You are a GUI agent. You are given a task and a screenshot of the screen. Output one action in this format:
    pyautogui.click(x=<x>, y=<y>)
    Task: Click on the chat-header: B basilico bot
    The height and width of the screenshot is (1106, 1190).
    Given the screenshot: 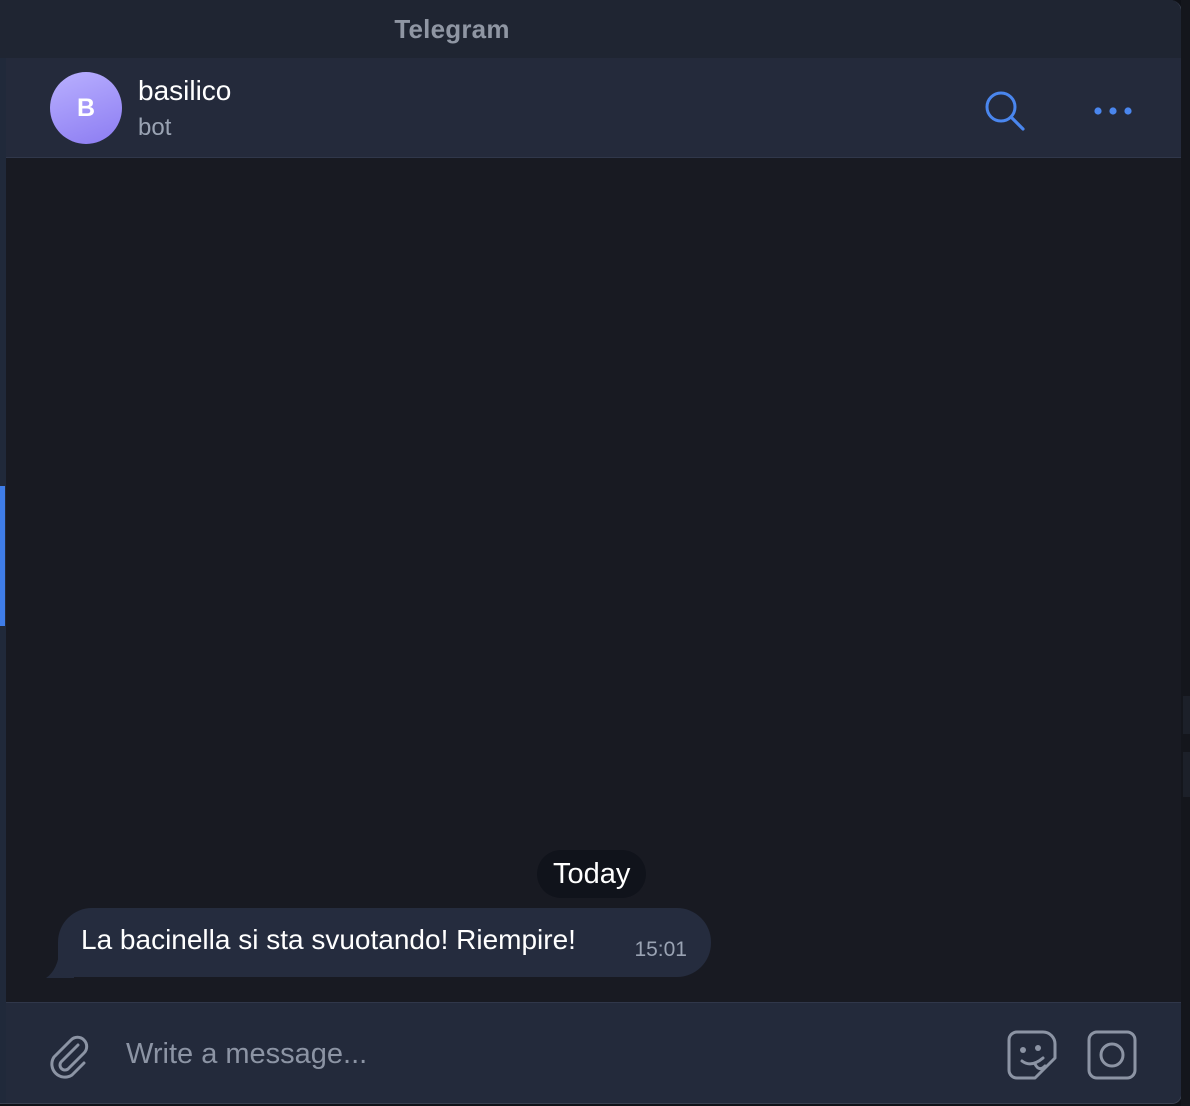 What is the action you would take?
    pyautogui.click(x=593, y=108)
    